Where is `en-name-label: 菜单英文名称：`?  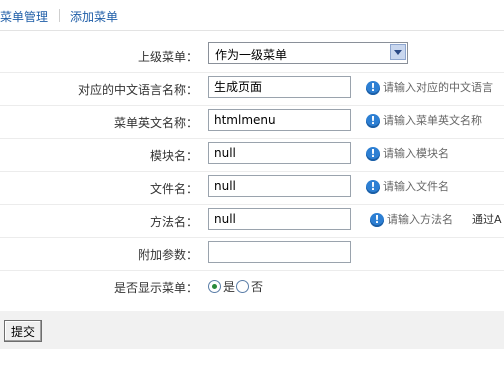
en-name-label: 菜单英文名称： is located at coordinates (155, 123).